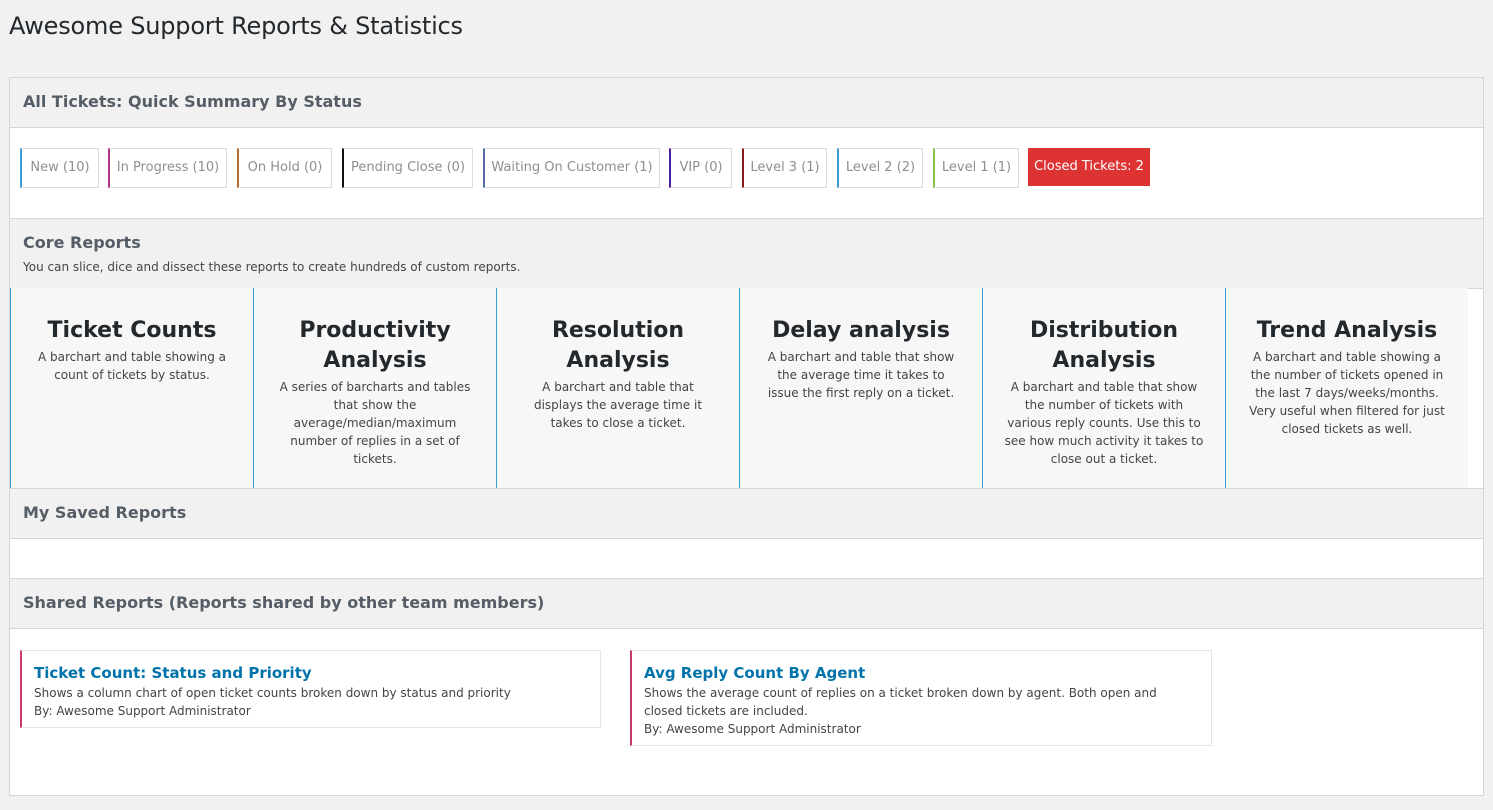  I want to click on status-chip-label: Pending Close (0), so click(408, 167).